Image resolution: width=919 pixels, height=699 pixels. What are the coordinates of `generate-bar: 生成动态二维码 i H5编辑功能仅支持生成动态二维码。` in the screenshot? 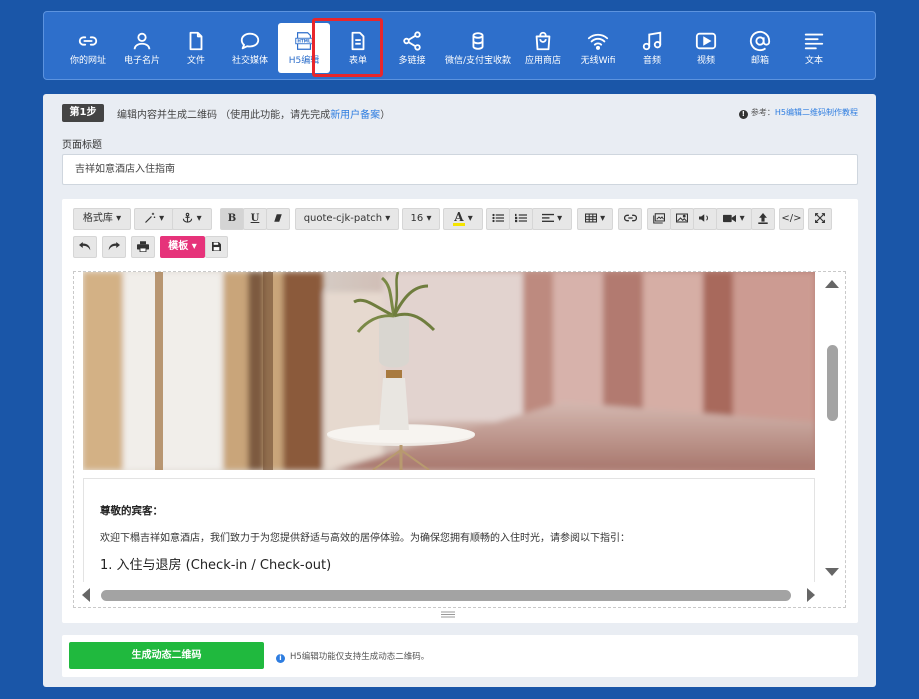 It's located at (460, 656).